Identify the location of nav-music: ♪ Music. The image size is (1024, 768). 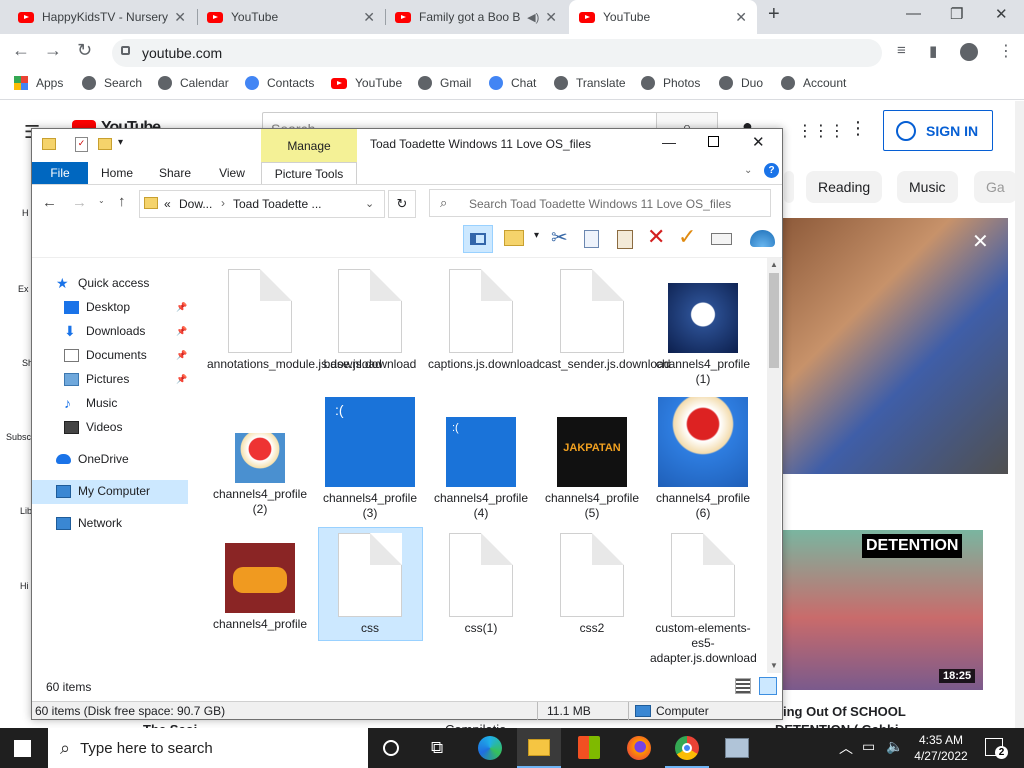
(90, 403).